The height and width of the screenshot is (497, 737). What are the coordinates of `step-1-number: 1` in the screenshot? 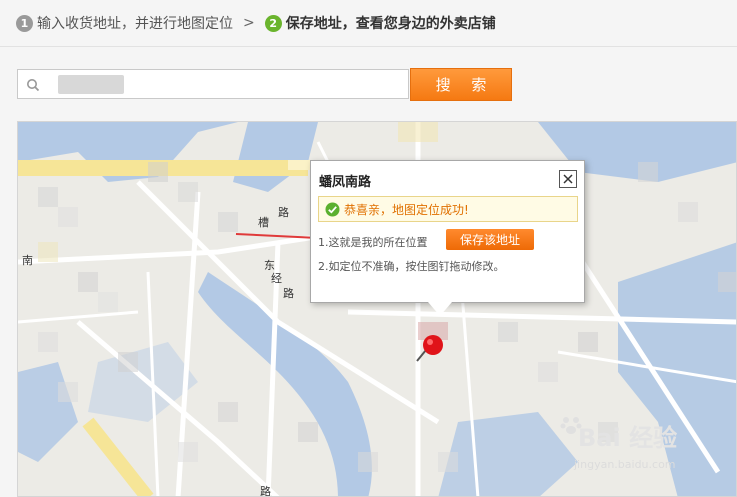 It's located at (24, 23).